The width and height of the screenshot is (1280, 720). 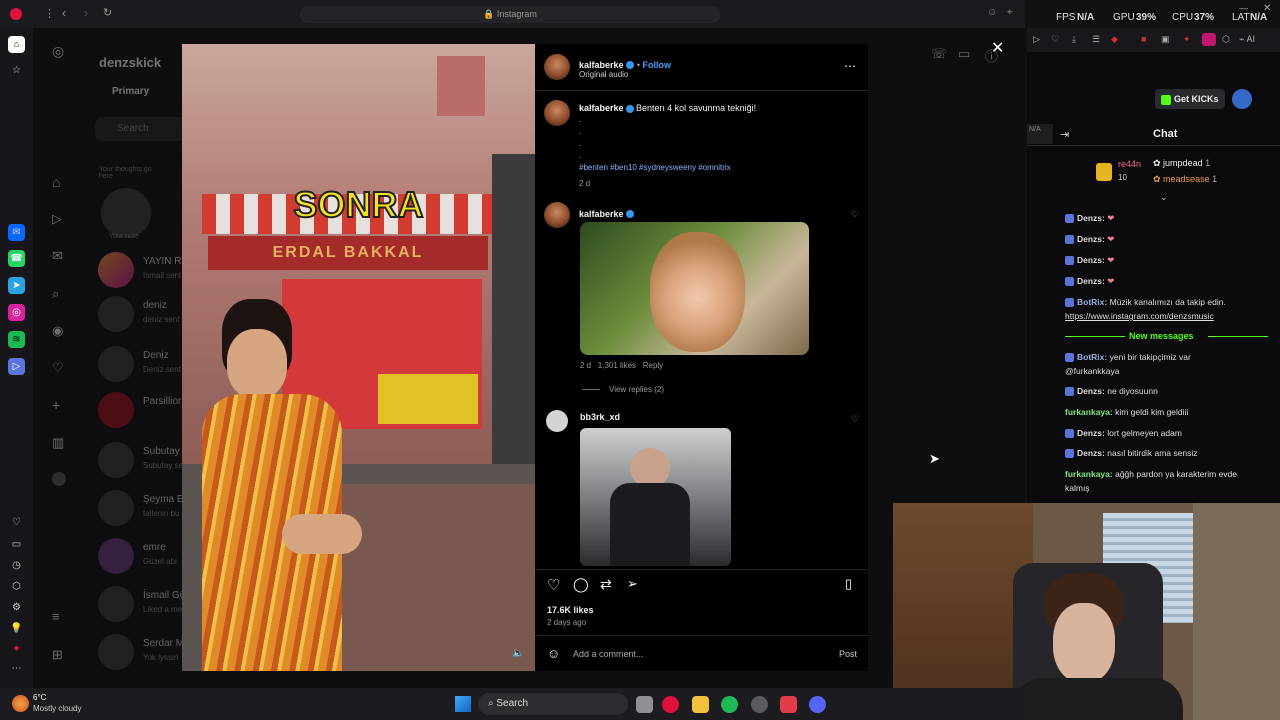 I want to click on extension-icon: ☺, so click(x=992, y=12).